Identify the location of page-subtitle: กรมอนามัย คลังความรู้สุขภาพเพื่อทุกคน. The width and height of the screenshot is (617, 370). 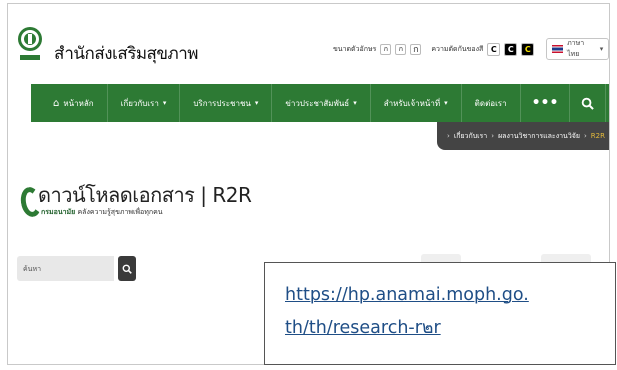
(102, 212).